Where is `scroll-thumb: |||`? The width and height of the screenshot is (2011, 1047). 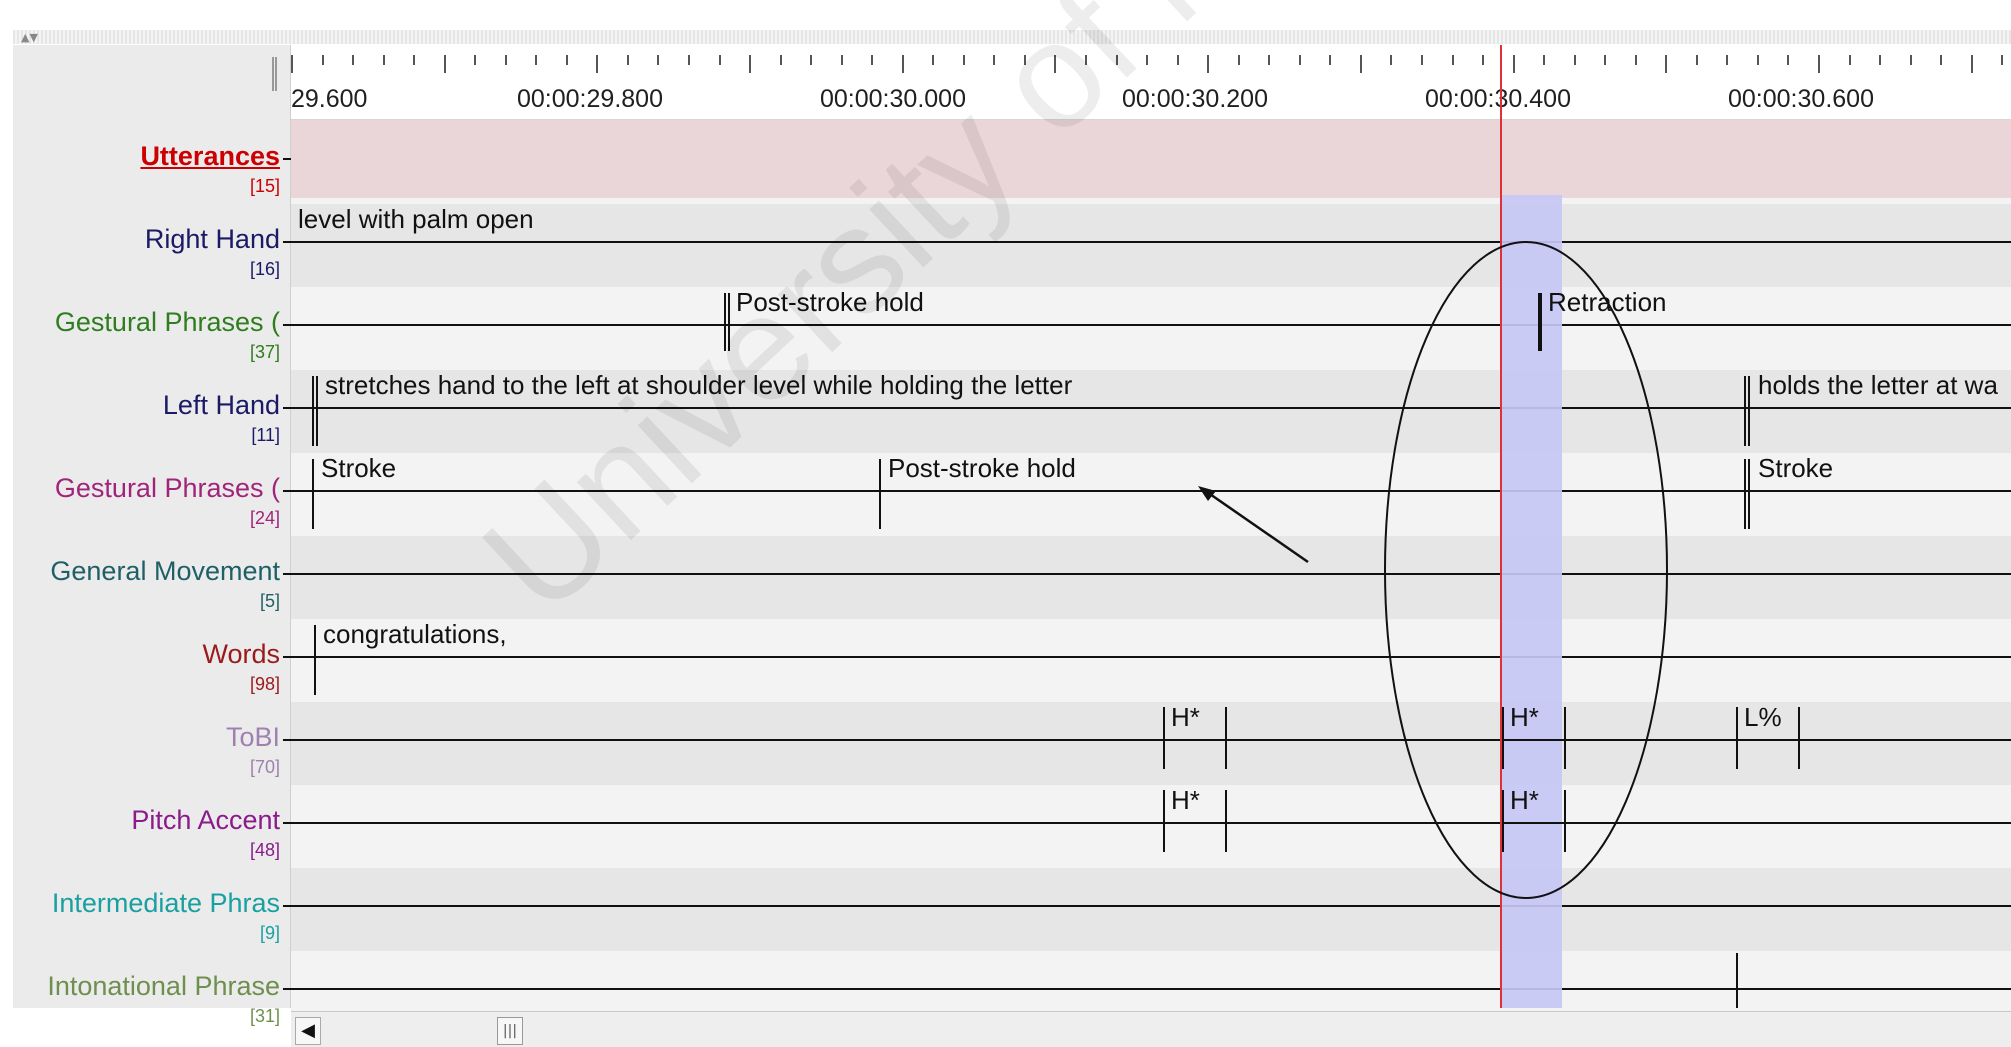 scroll-thumb: ||| is located at coordinates (510, 1031).